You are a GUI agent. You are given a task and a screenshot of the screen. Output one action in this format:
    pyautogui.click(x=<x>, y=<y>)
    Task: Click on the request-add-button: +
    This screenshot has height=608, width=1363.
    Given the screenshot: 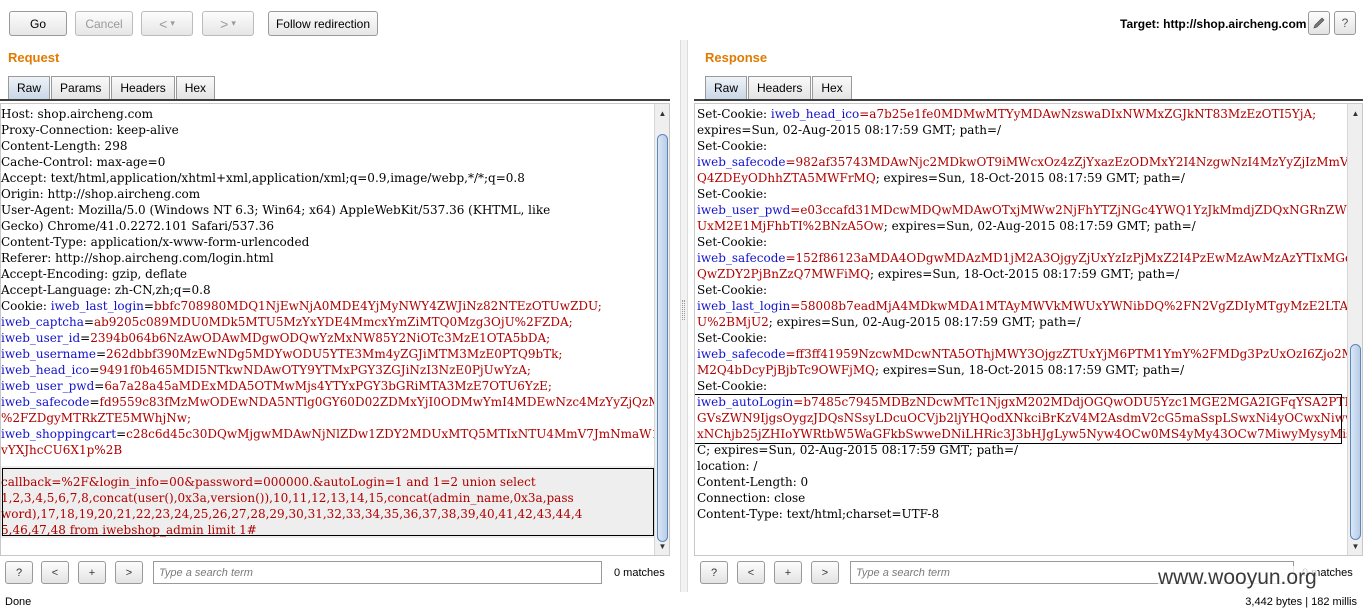 What is the action you would take?
    pyautogui.click(x=92, y=572)
    